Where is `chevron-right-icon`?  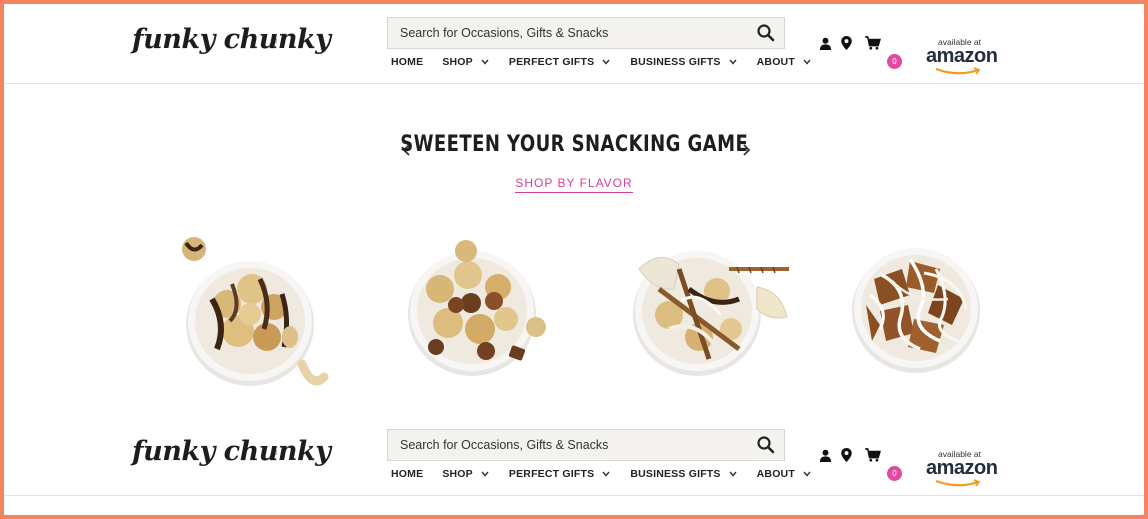
chevron-right-icon is located at coordinates (746, 150).